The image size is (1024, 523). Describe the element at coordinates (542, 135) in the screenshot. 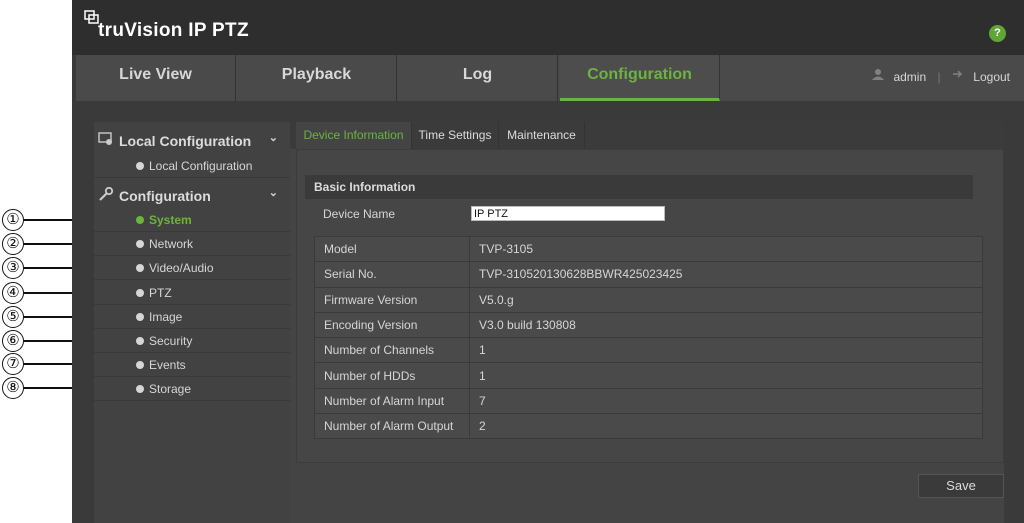

I see `tab-maintenance: Maintenance` at that location.